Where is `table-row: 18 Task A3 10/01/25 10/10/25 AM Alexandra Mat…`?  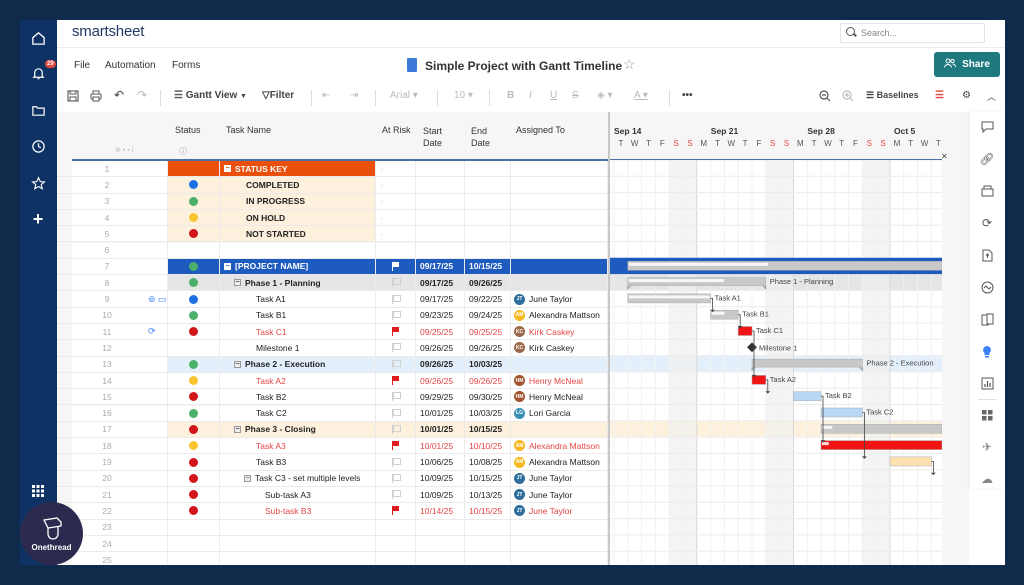 table-row: 18 Task A3 10/01/25 10/10/25 AM Alexandra Mat… is located at coordinates (332, 446).